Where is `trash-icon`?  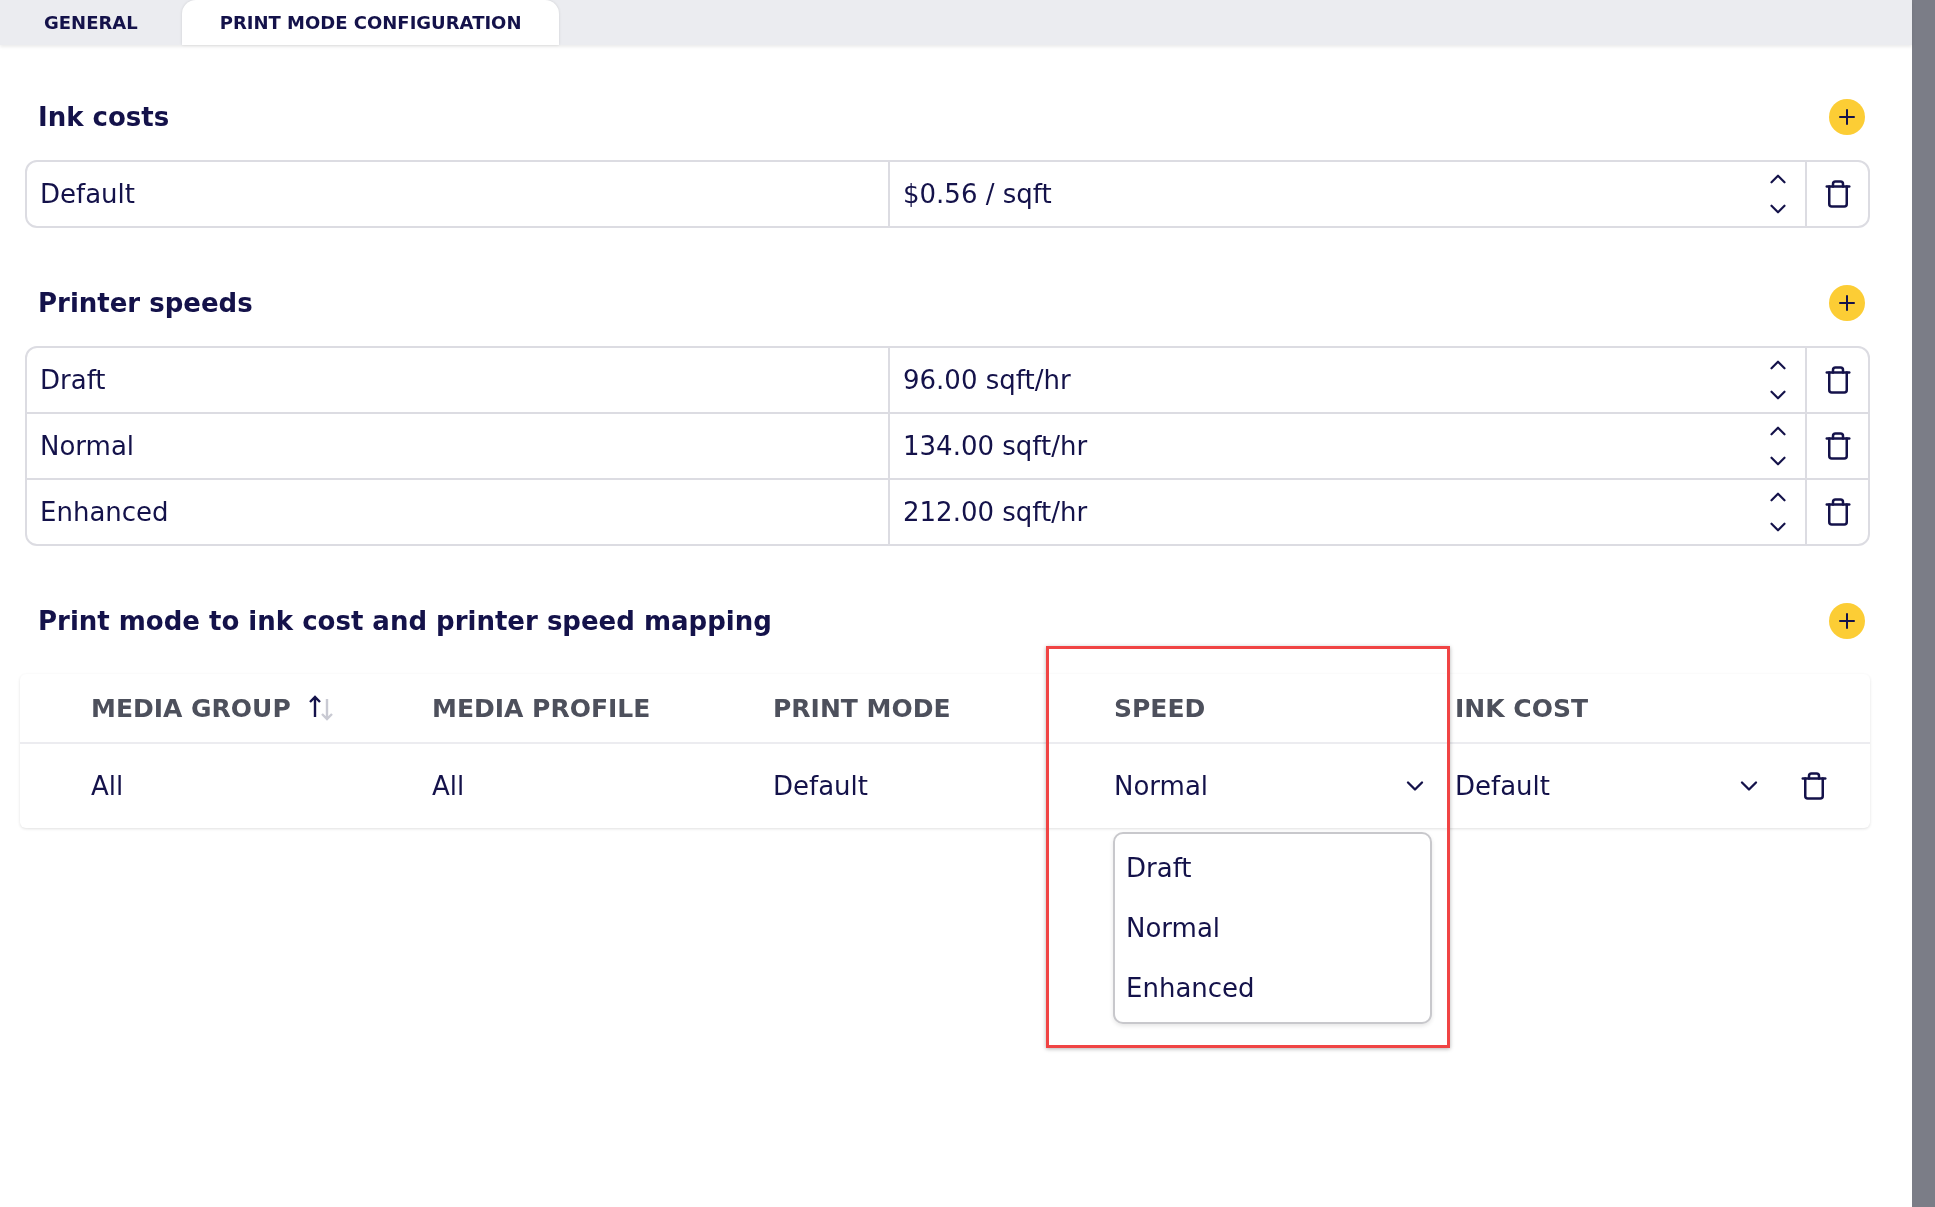 trash-icon is located at coordinates (1814, 786).